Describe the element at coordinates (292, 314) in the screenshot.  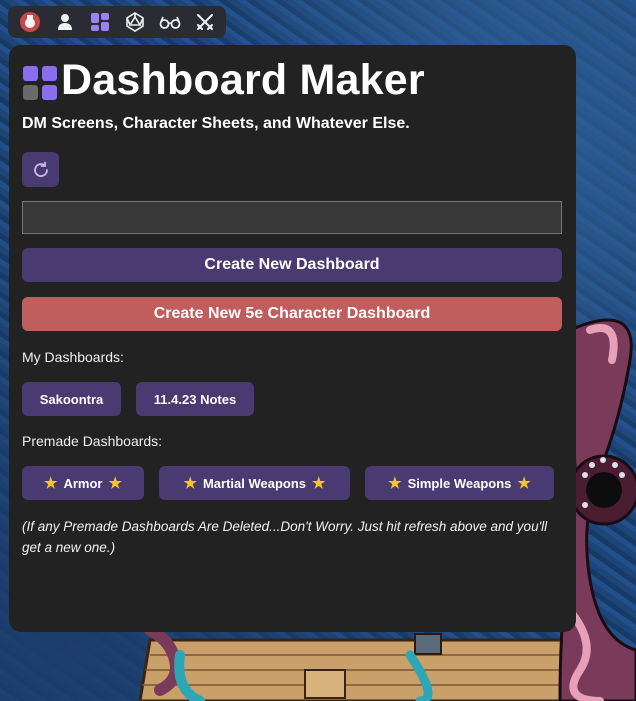
I see `create-5e-character-dashboard-button: Create New 5e Character Dashboard` at that location.